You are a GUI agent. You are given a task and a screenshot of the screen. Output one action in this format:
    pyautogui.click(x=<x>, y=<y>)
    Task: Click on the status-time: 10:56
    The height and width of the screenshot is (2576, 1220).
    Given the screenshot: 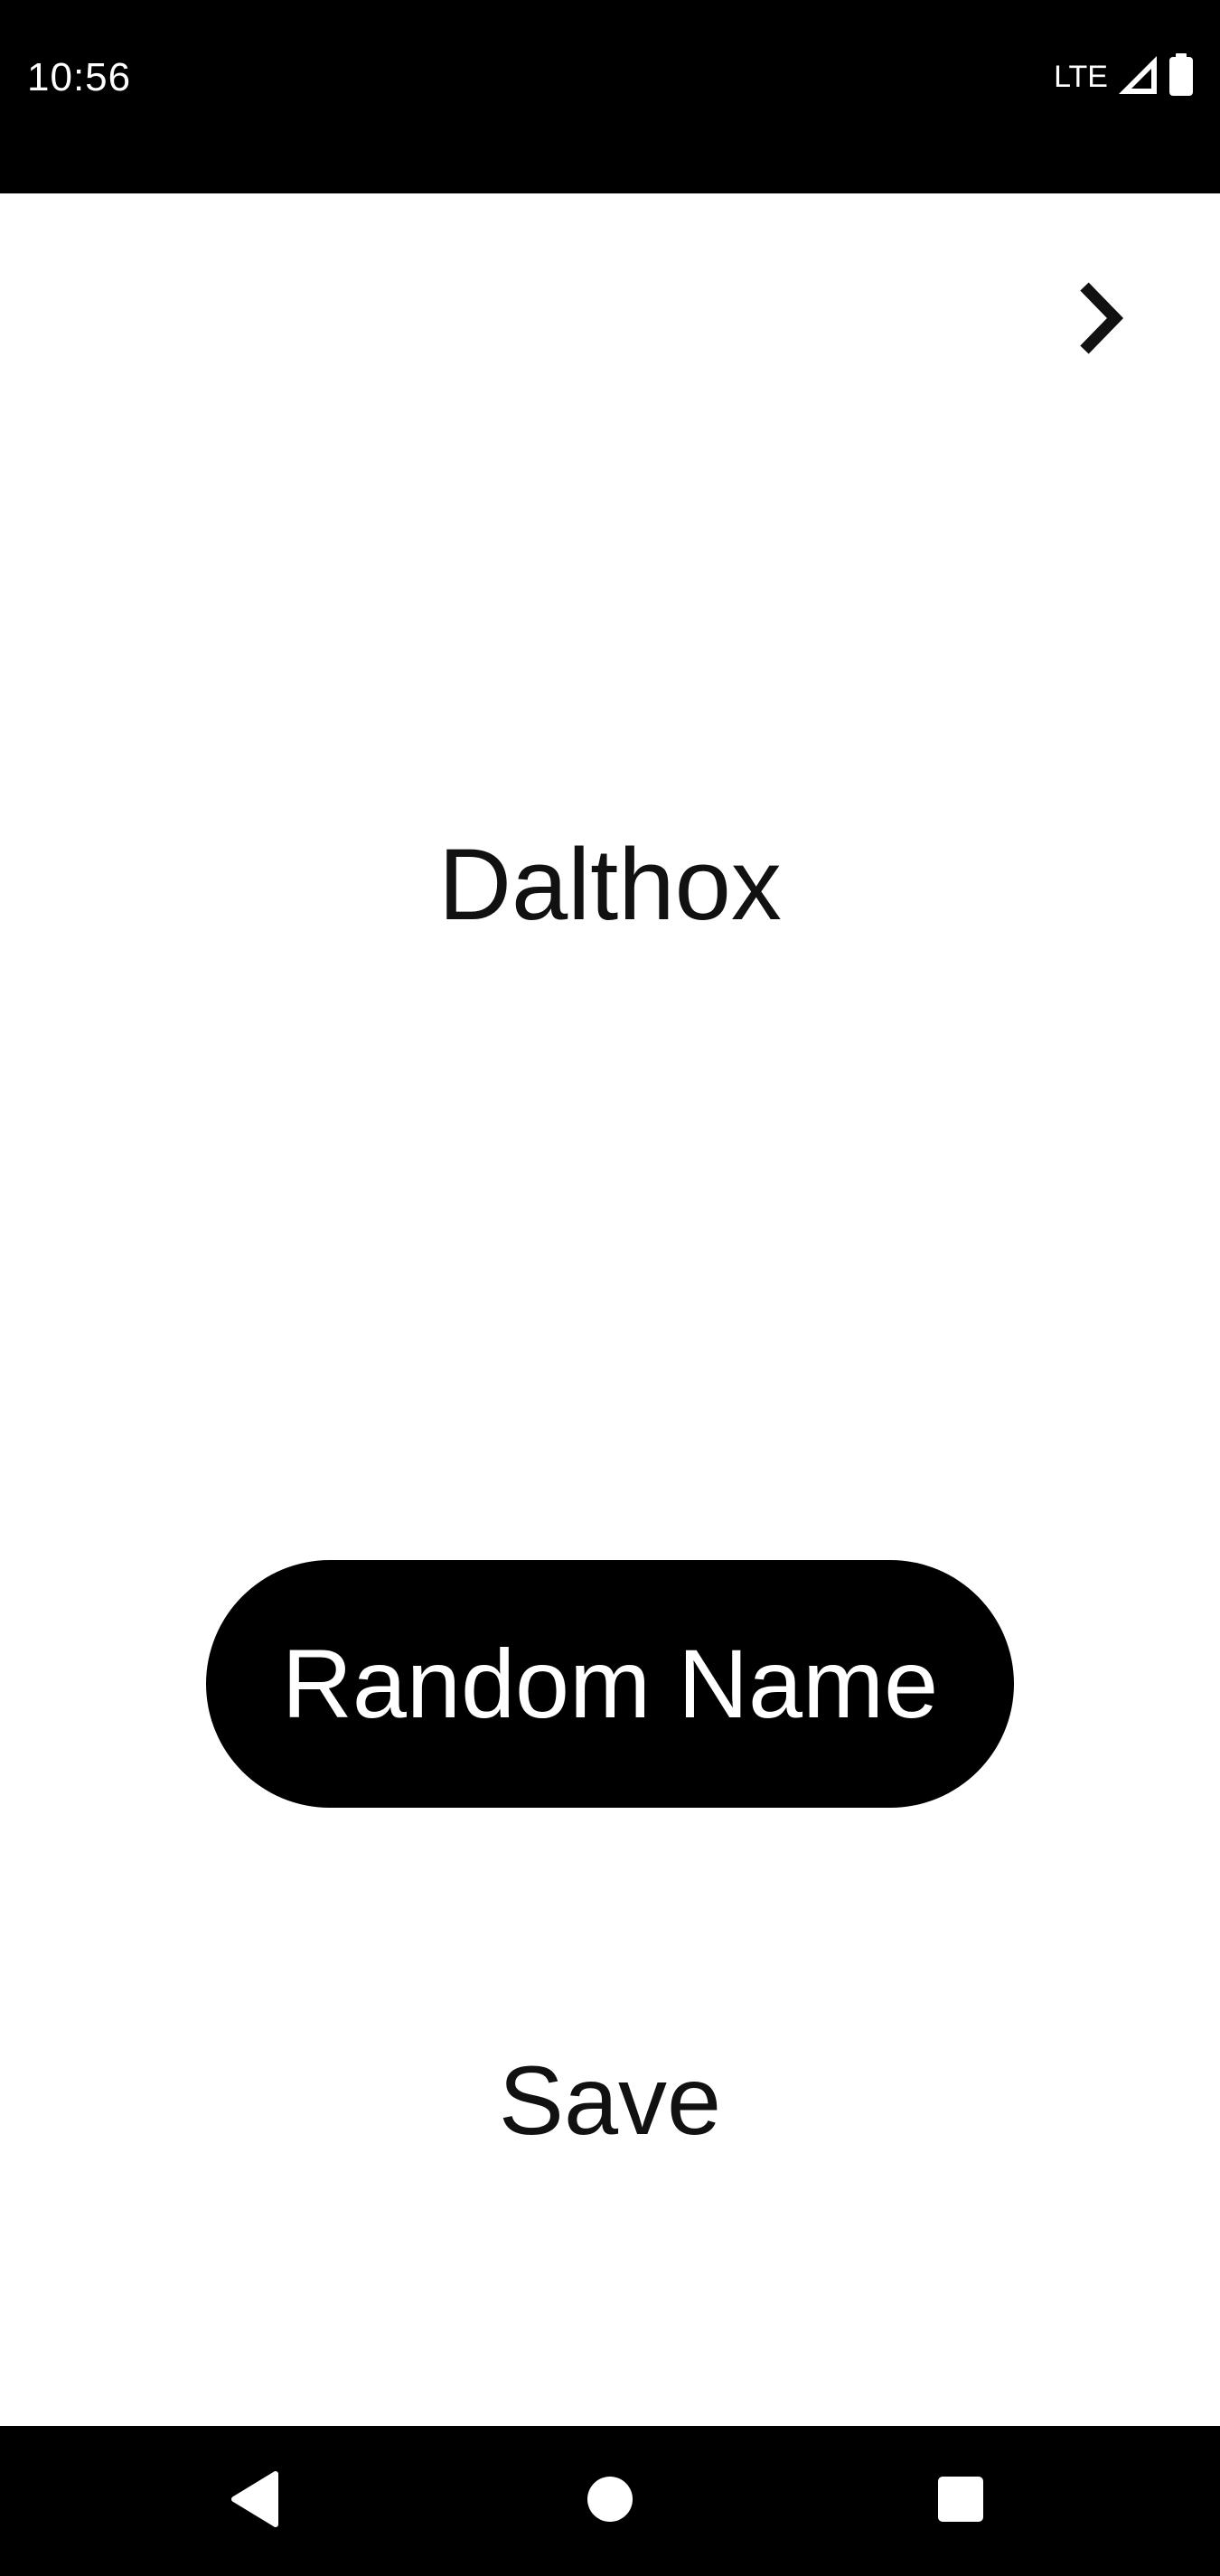 What is the action you would take?
    pyautogui.click(x=79, y=77)
    